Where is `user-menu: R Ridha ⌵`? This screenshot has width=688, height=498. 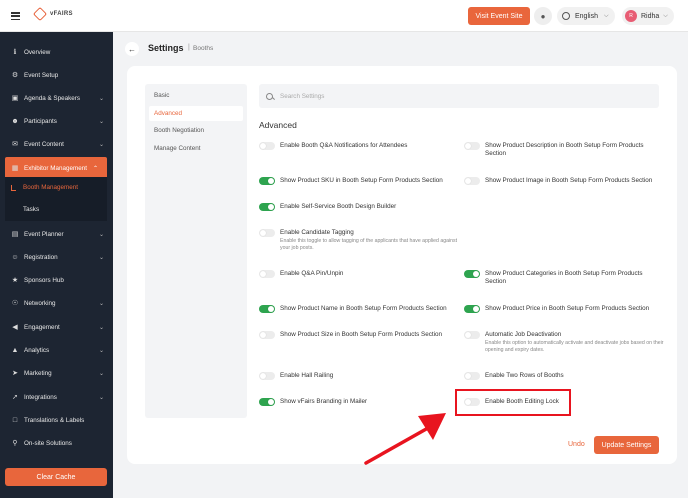 user-menu: R Ridha ⌵ is located at coordinates (648, 16).